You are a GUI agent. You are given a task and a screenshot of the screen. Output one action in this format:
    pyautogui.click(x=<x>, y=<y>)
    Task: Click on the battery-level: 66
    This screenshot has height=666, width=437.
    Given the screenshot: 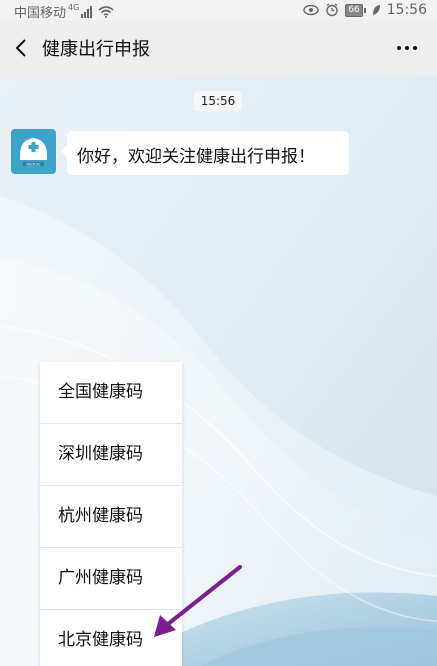 What is the action you would take?
    pyautogui.click(x=354, y=10)
    